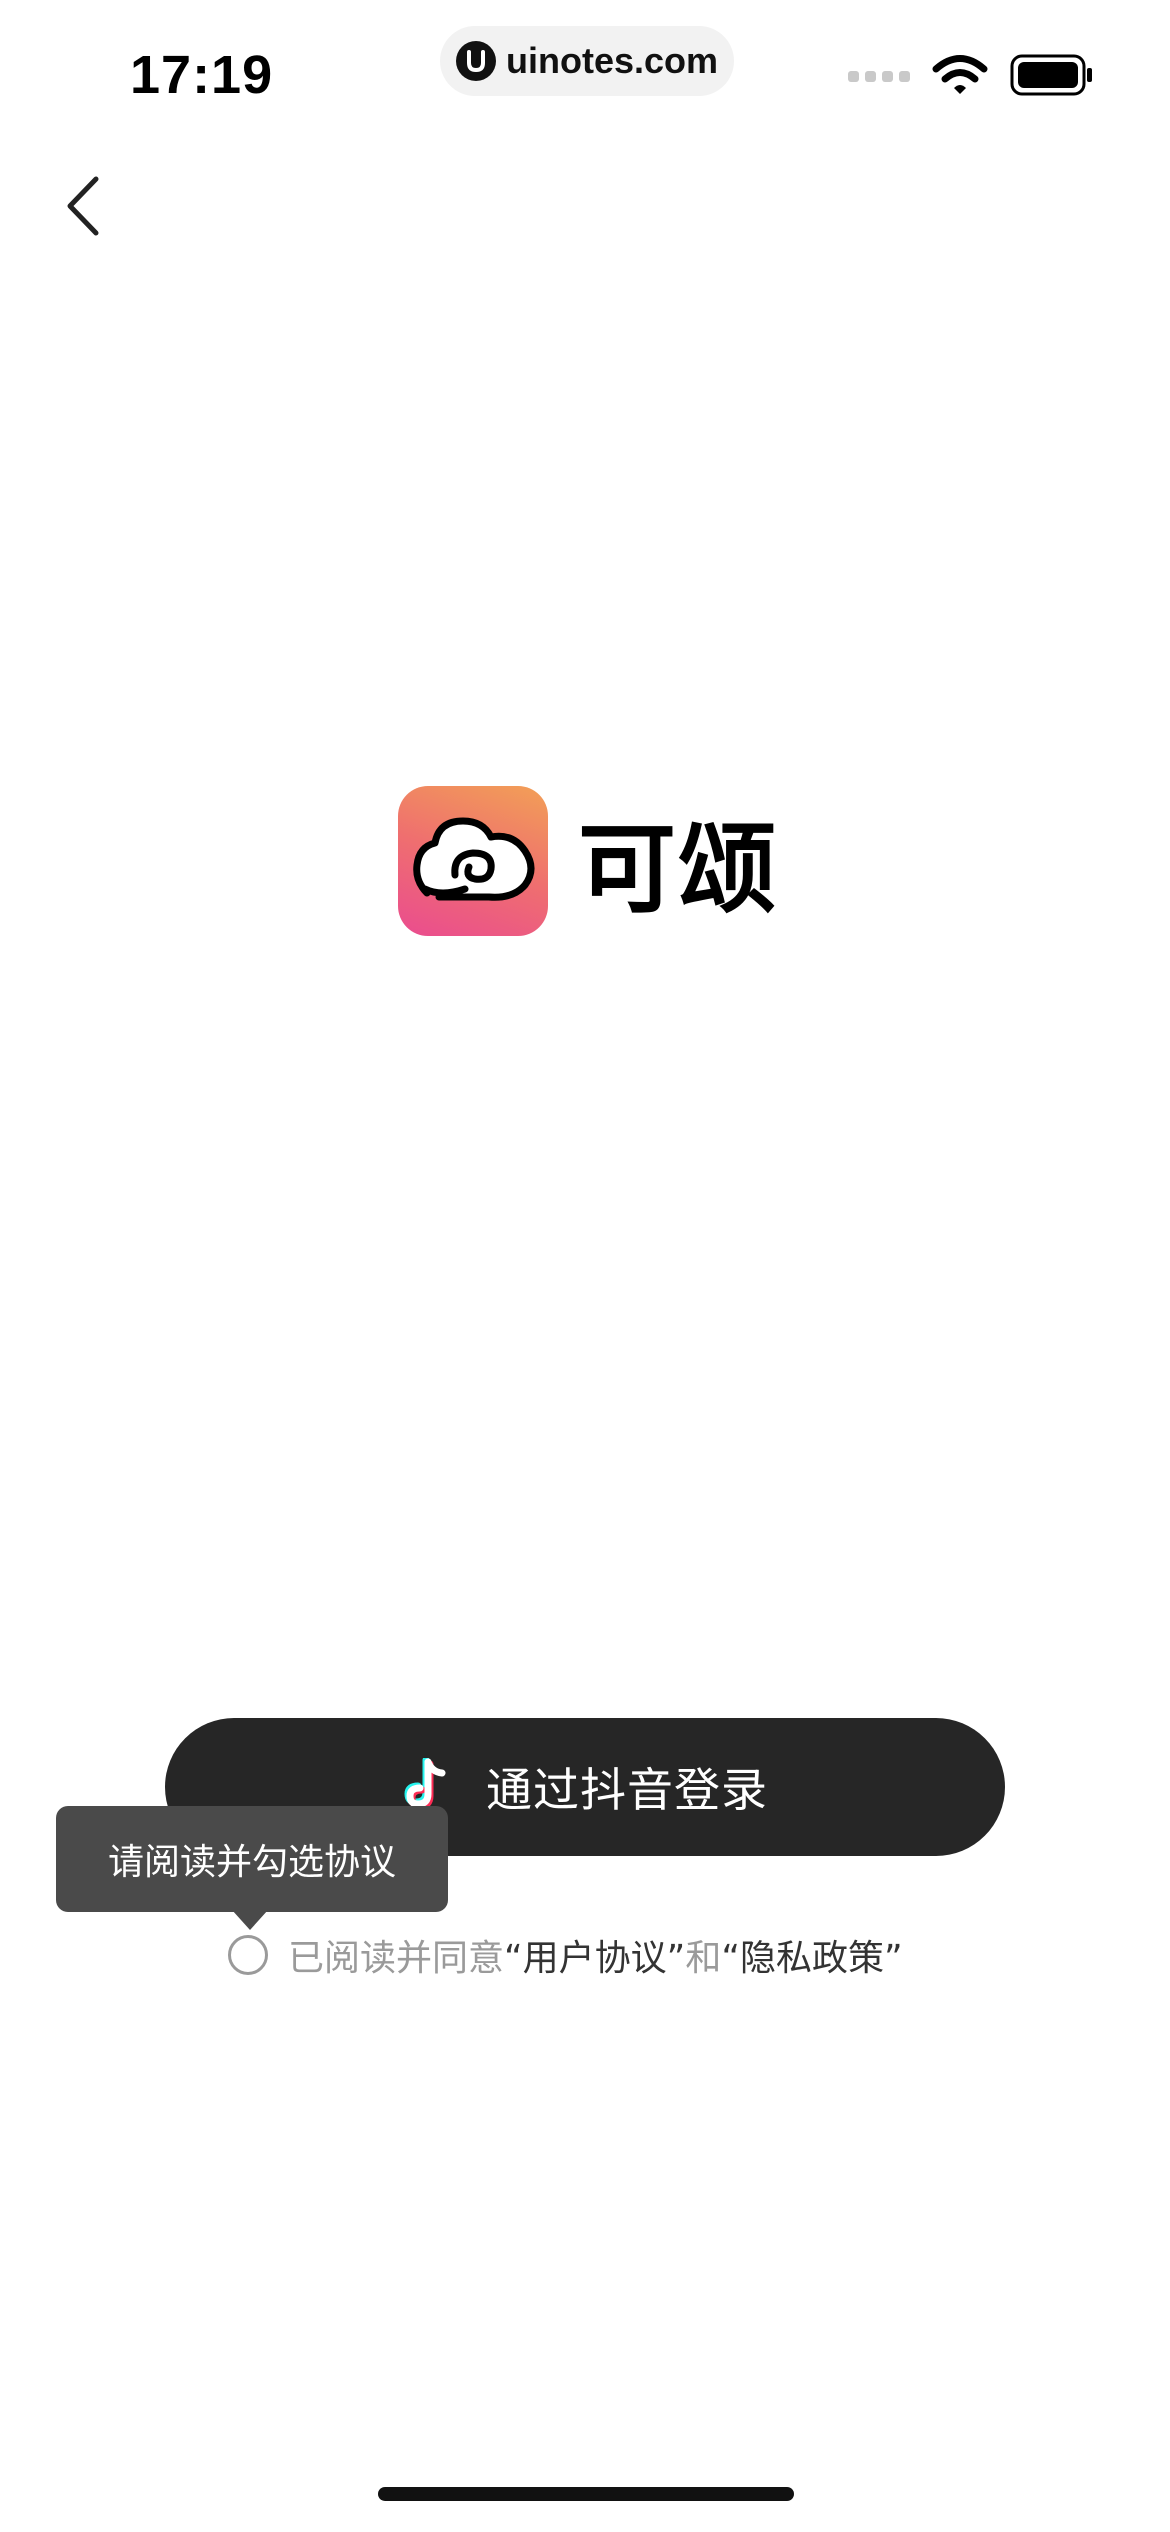 Image resolution: width=1170 pixels, height=2532 pixels. Describe the element at coordinates (811, 1955) in the screenshot. I see `privacy-policy-link: “隐私政策”` at that location.